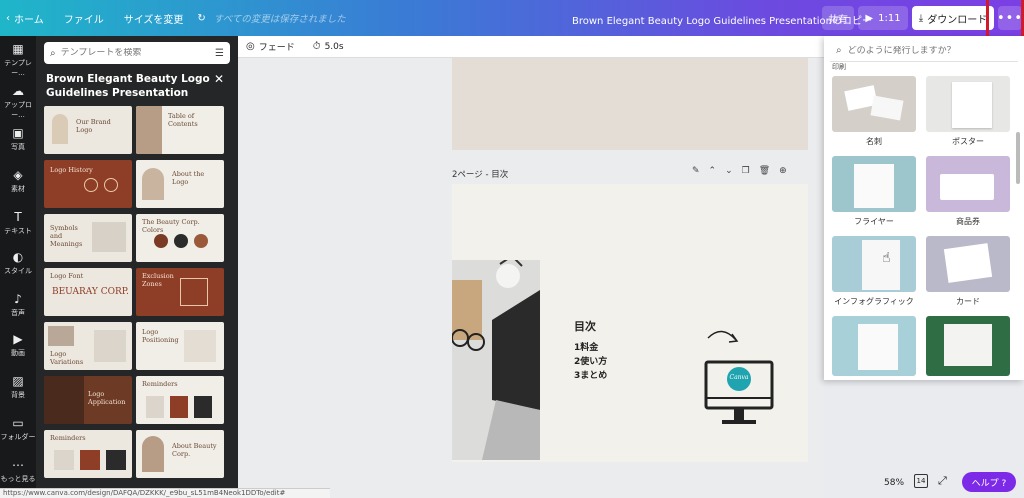 The image size is (1024, 498). I want to click on filter-icon: ☰, so click(219, 53).